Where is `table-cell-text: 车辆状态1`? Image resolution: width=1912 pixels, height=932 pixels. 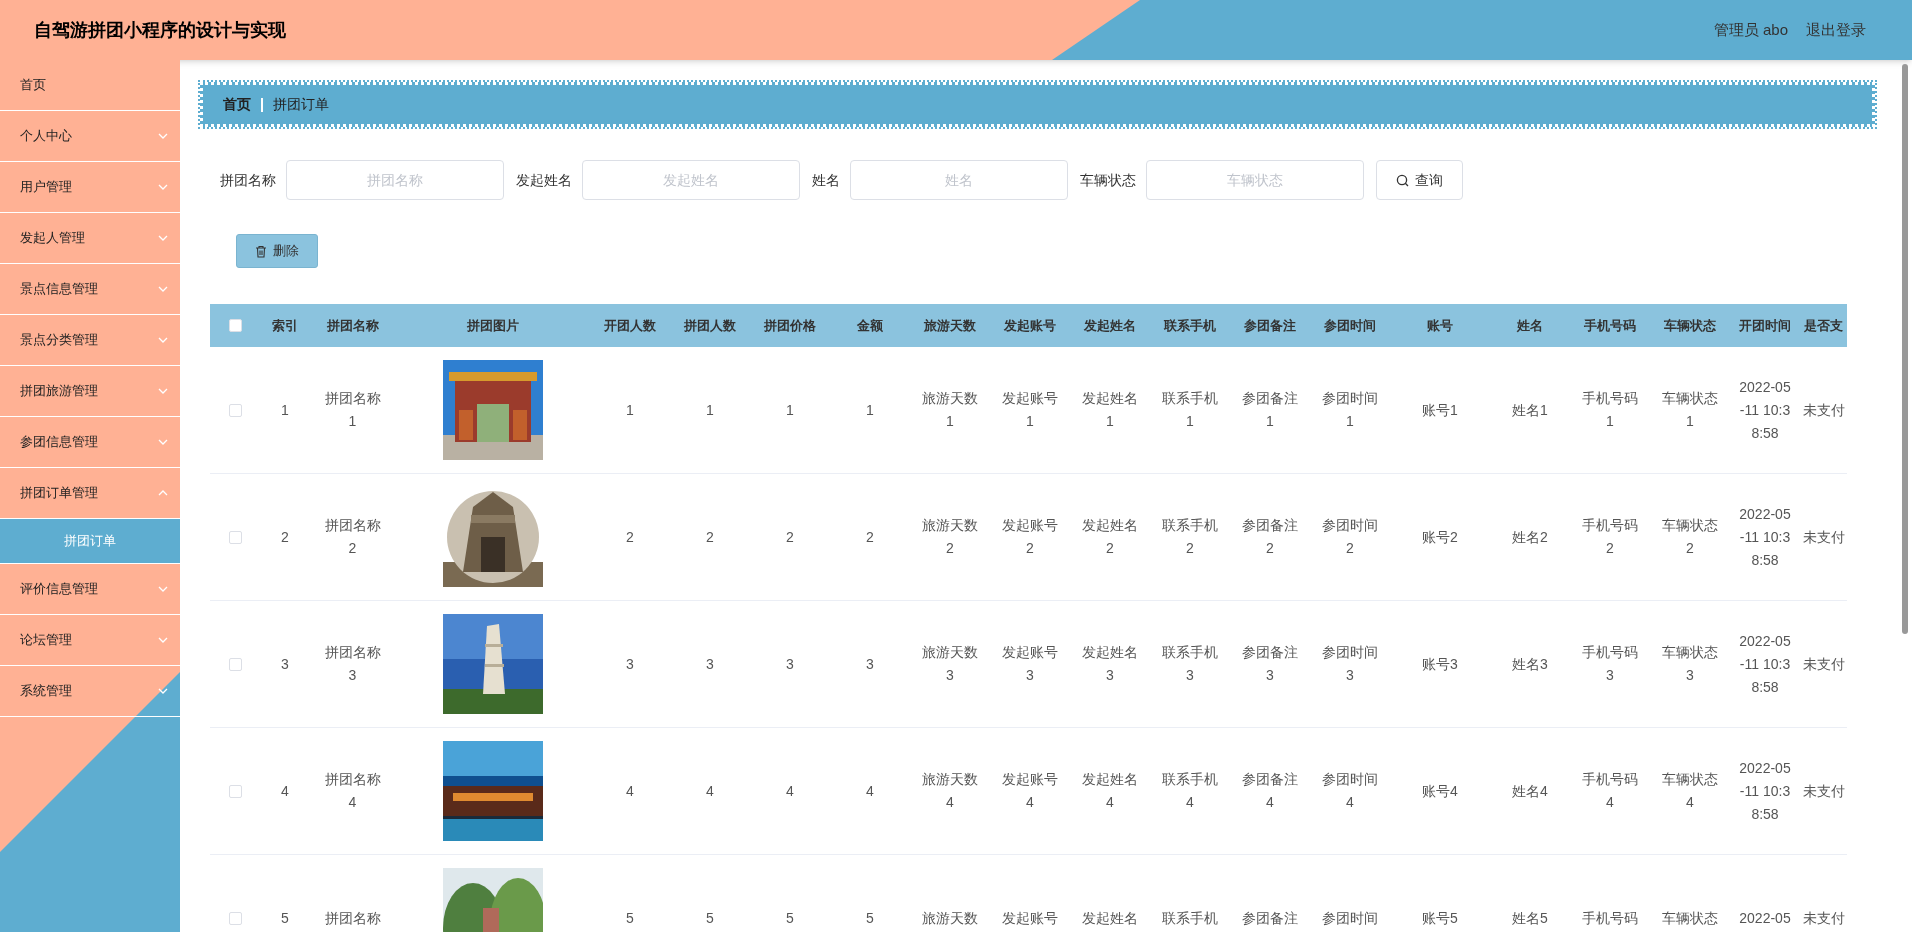
table-cell-text: 车辆状态1 is located at coordinates (1690, 410).